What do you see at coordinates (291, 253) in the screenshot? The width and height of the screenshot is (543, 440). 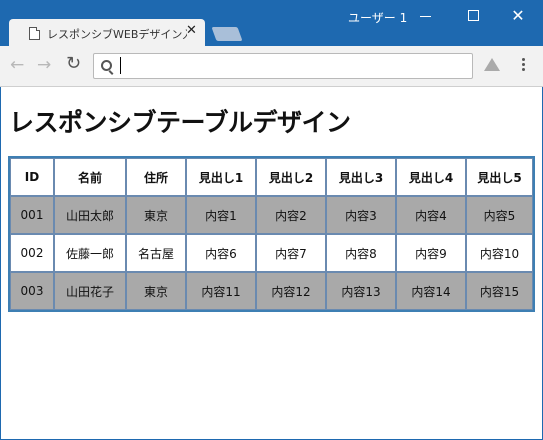 I see `table-cell: 内容7` at bounding box center [291, 253].